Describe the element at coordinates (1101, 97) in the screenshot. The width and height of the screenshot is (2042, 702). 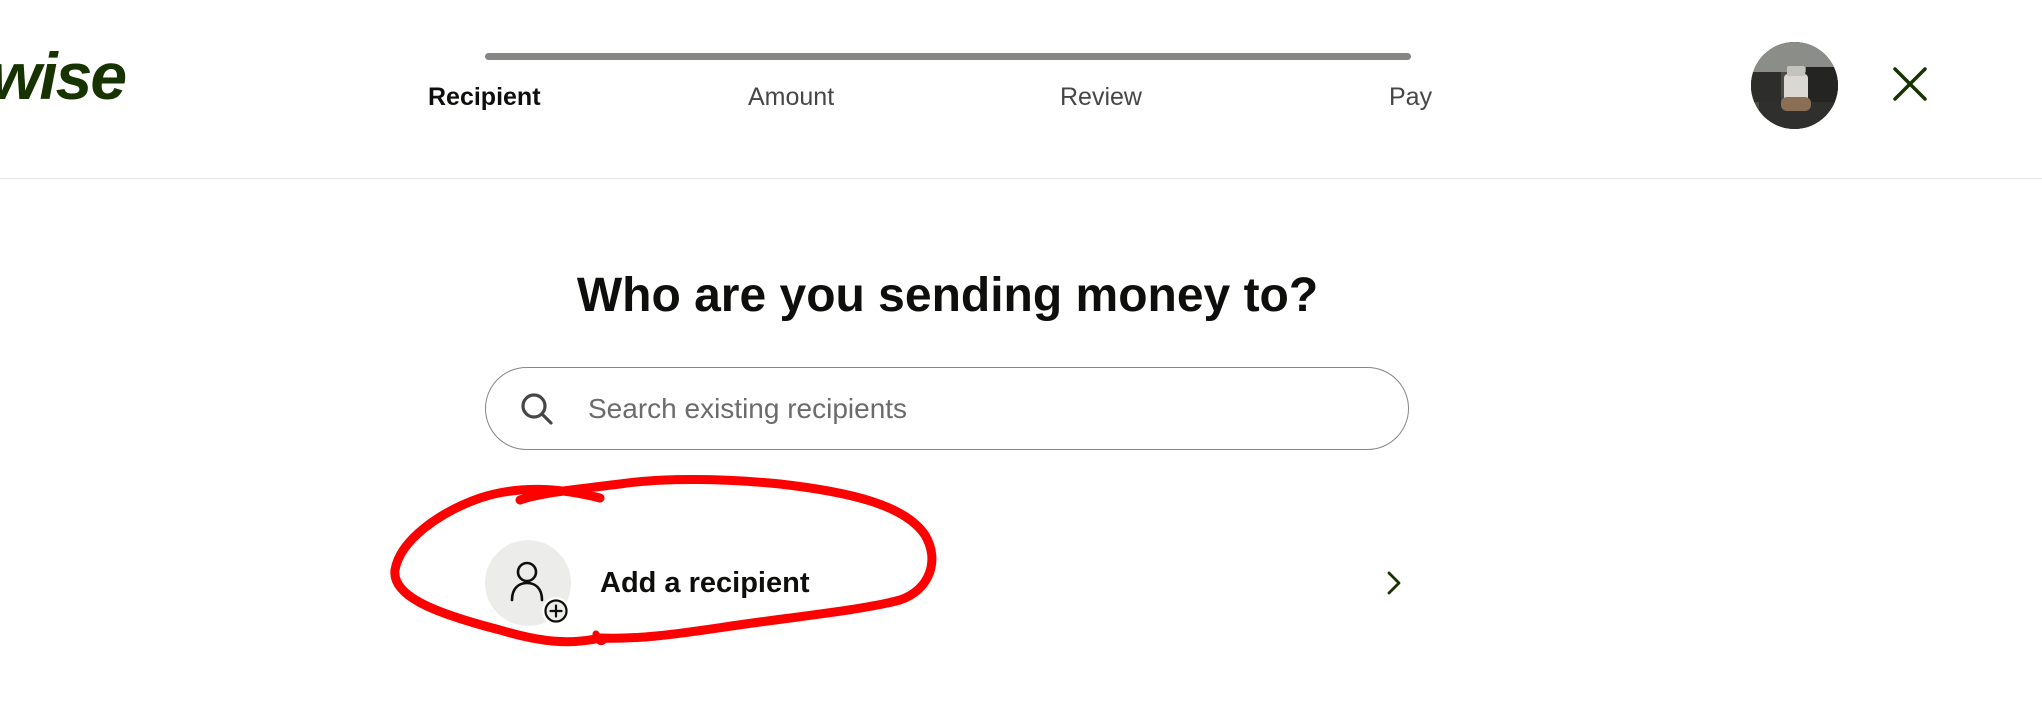
I see `step-review: Review` at that location.